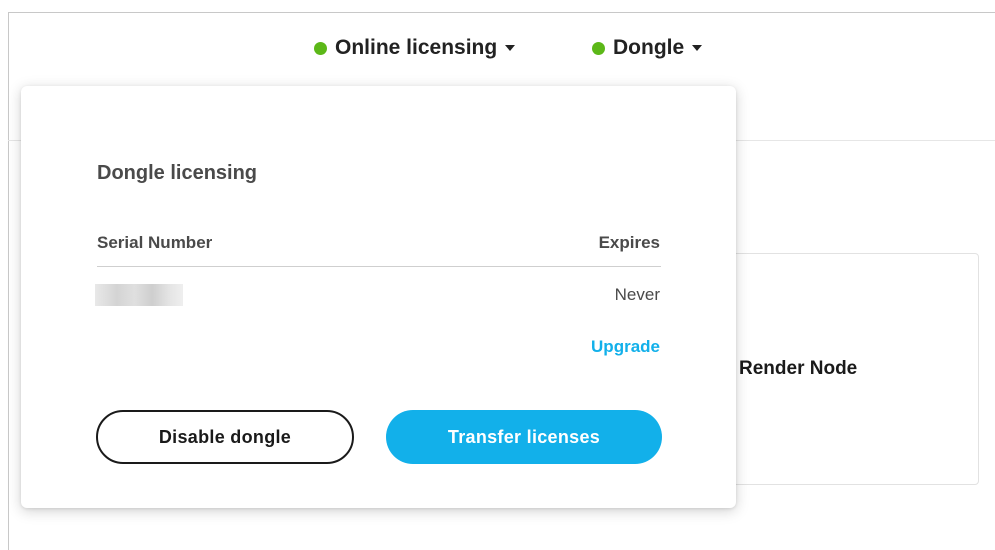  I want to click on dongle-status-dot-icon, so click(598, 48).